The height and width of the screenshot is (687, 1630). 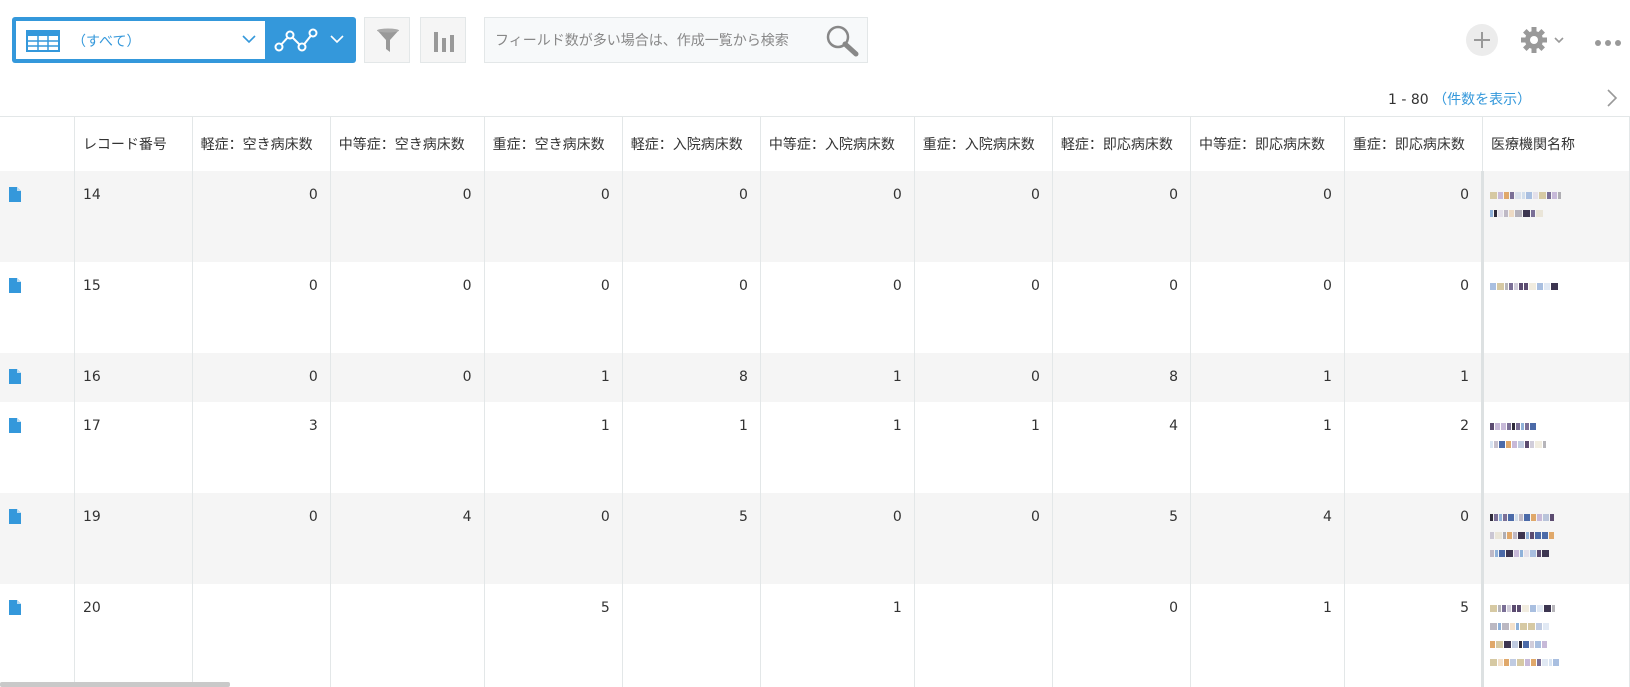 I want to click on horizontal-scrollbar, so click(x=115, y=684).